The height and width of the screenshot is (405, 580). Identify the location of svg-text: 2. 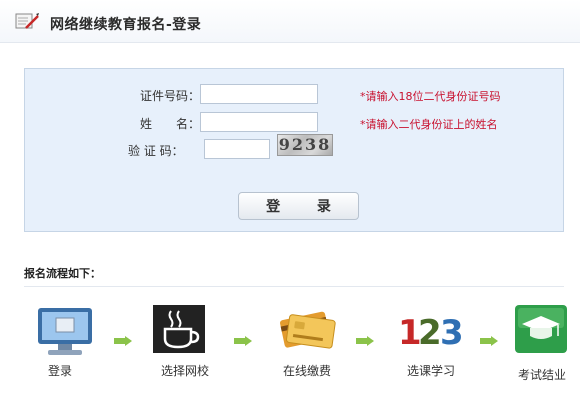
(430, 332).